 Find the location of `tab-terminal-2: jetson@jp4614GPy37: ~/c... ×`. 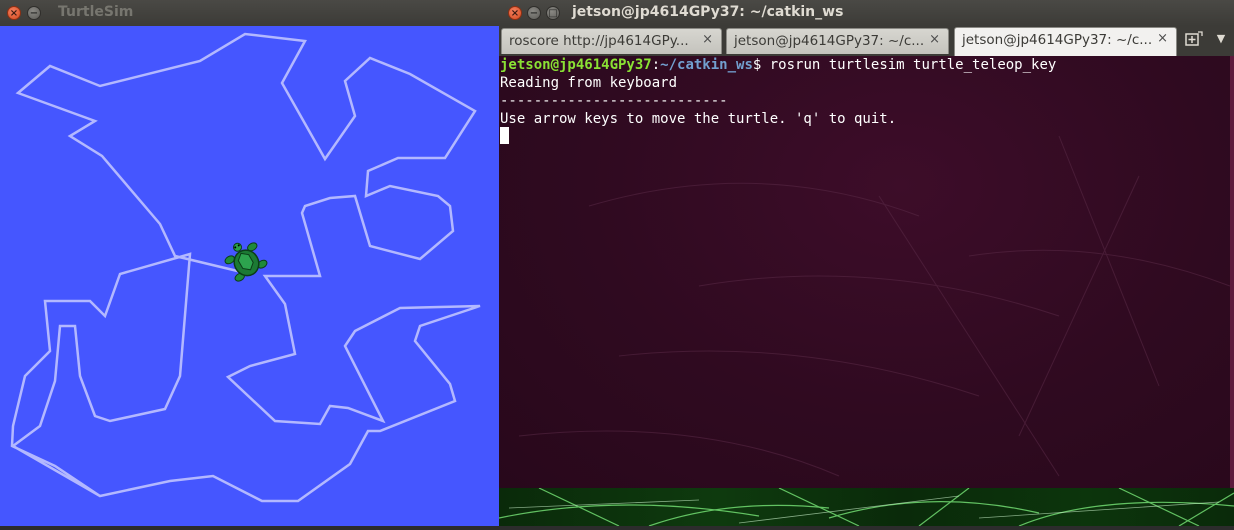

tab-terminal-2: jetson@jp4614GPy37: ~/c... × is located at coordinates (837, 41).